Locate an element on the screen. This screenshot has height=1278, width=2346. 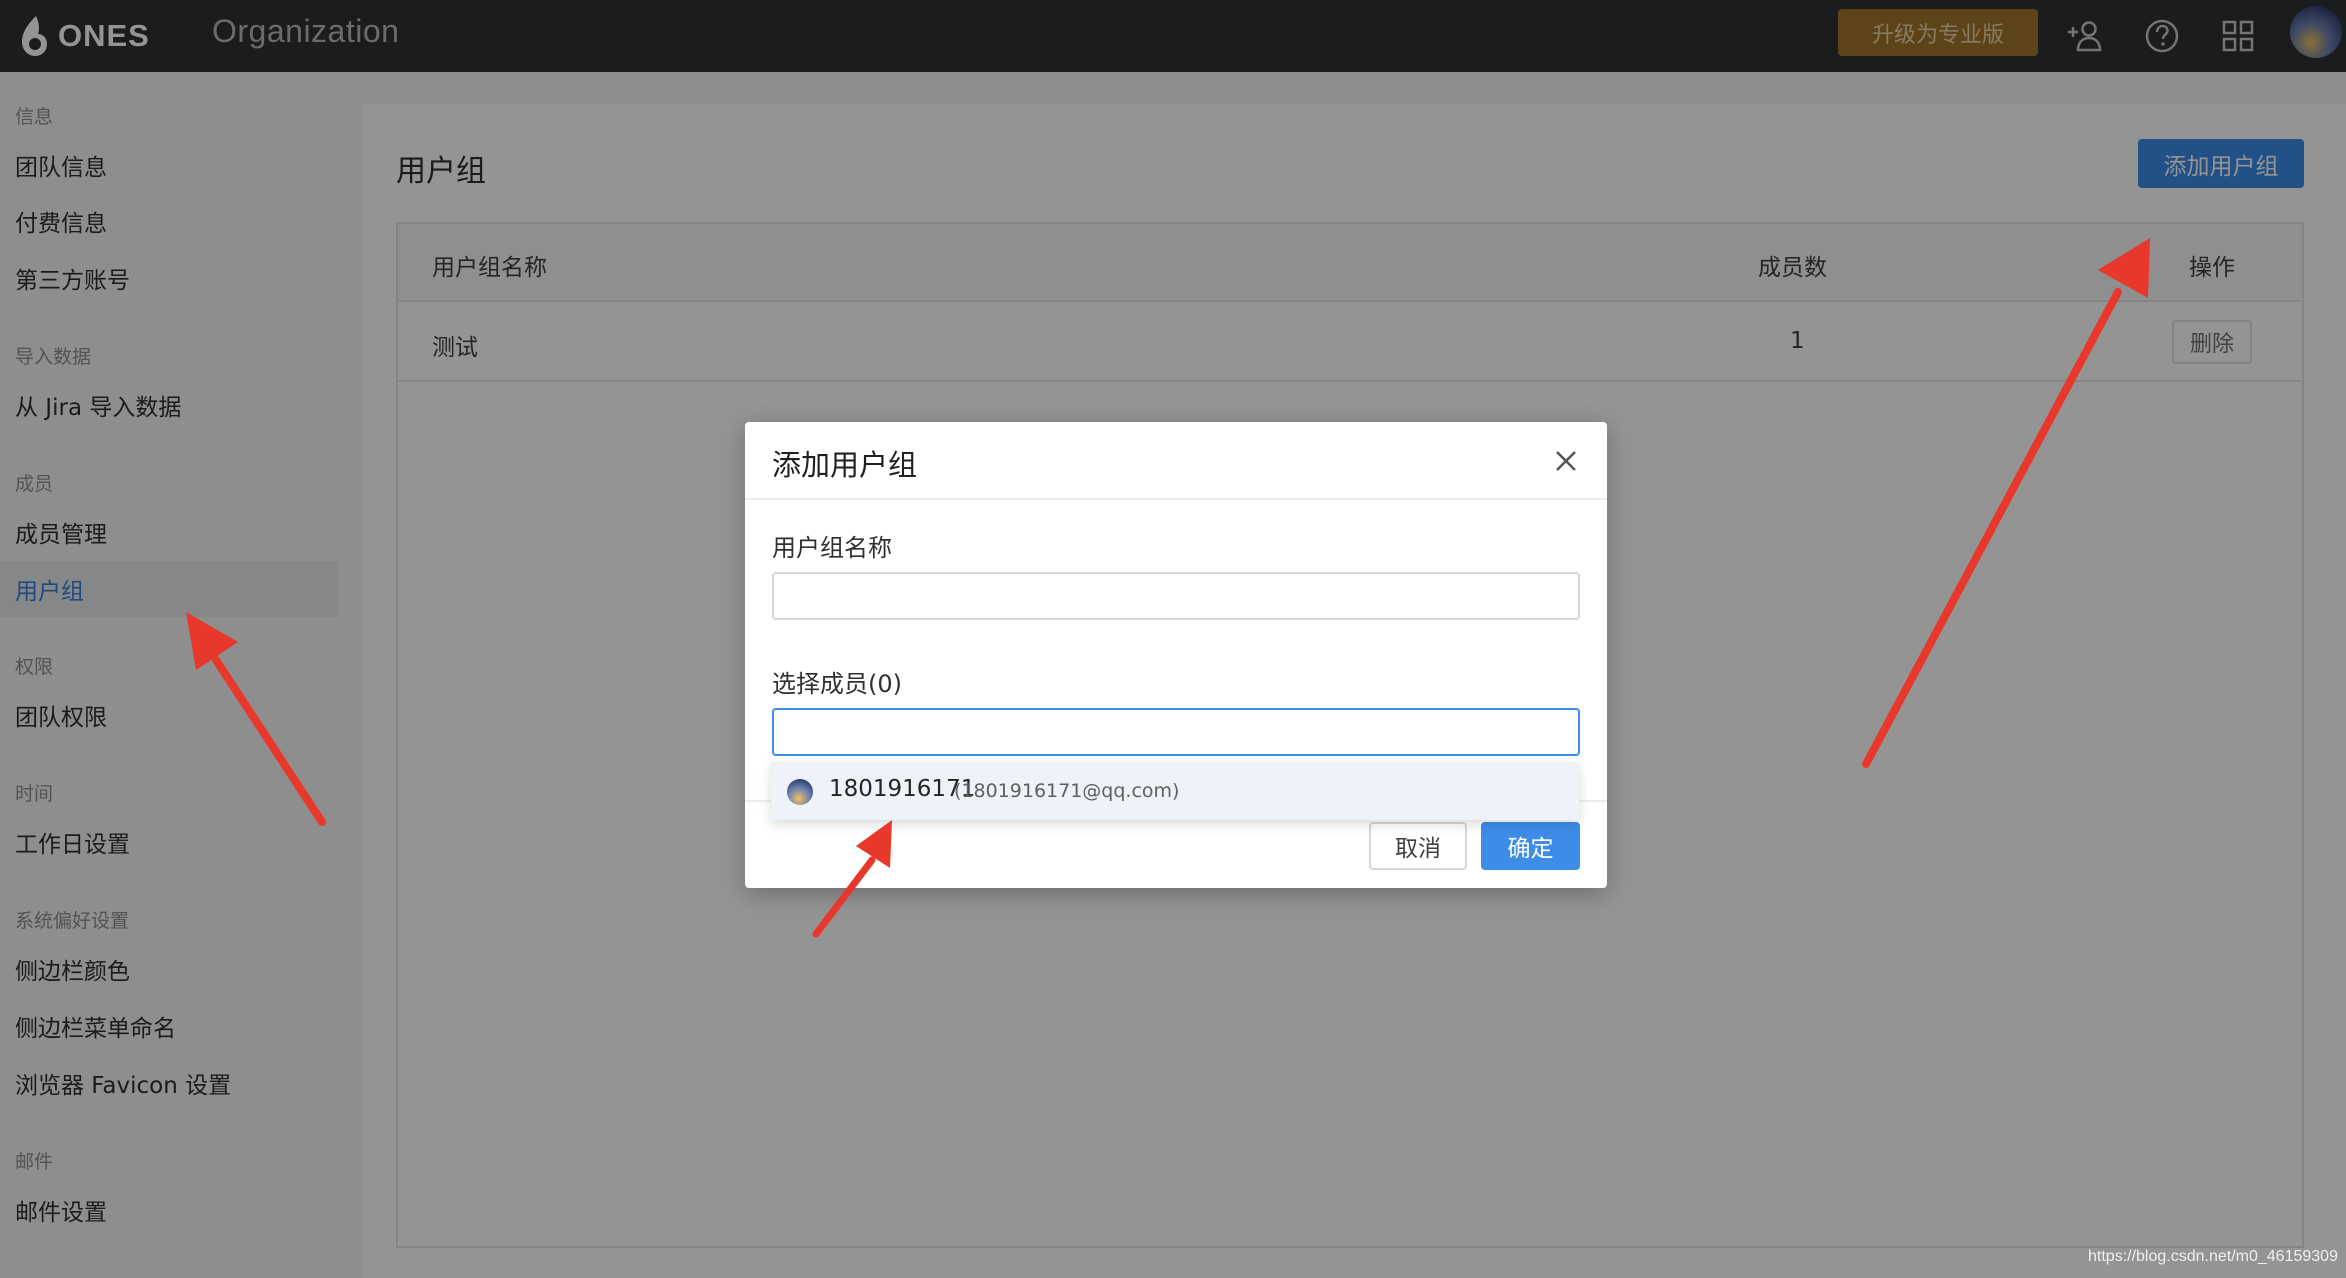
member-search-input is located at coordinates (1176, 732).